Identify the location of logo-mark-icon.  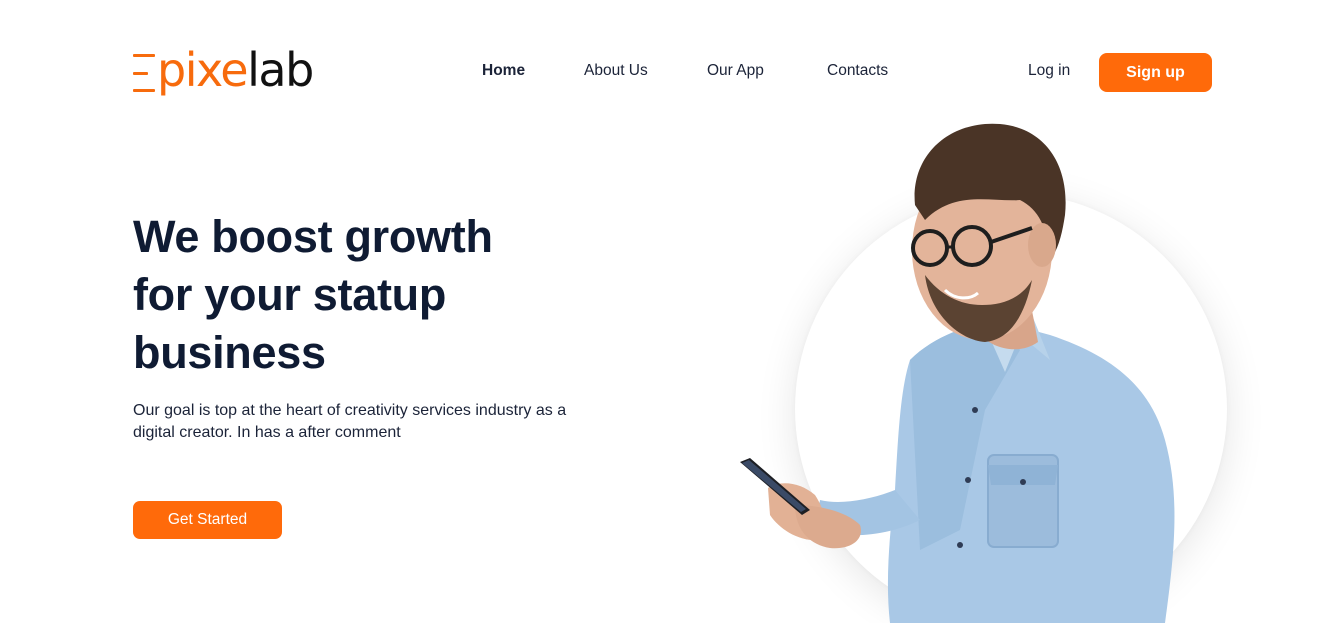
(144, 73).